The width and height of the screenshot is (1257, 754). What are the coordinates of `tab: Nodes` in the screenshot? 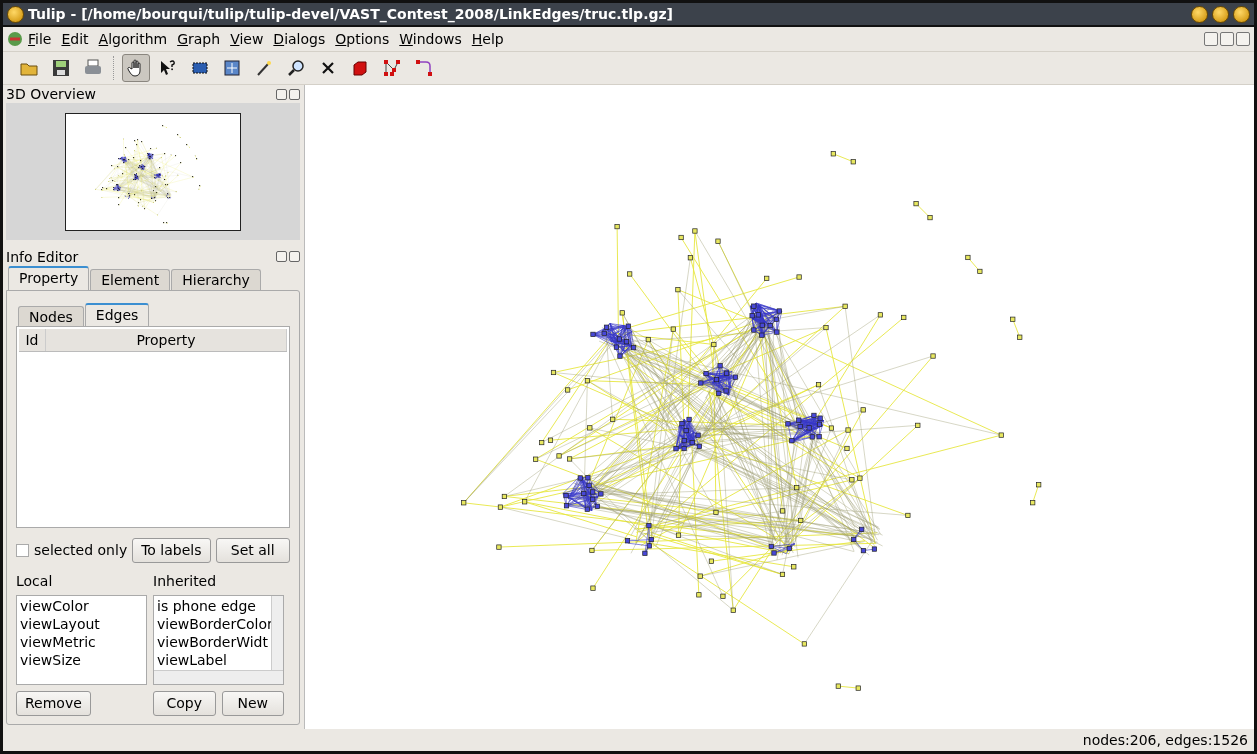 It's located at (51, 316).